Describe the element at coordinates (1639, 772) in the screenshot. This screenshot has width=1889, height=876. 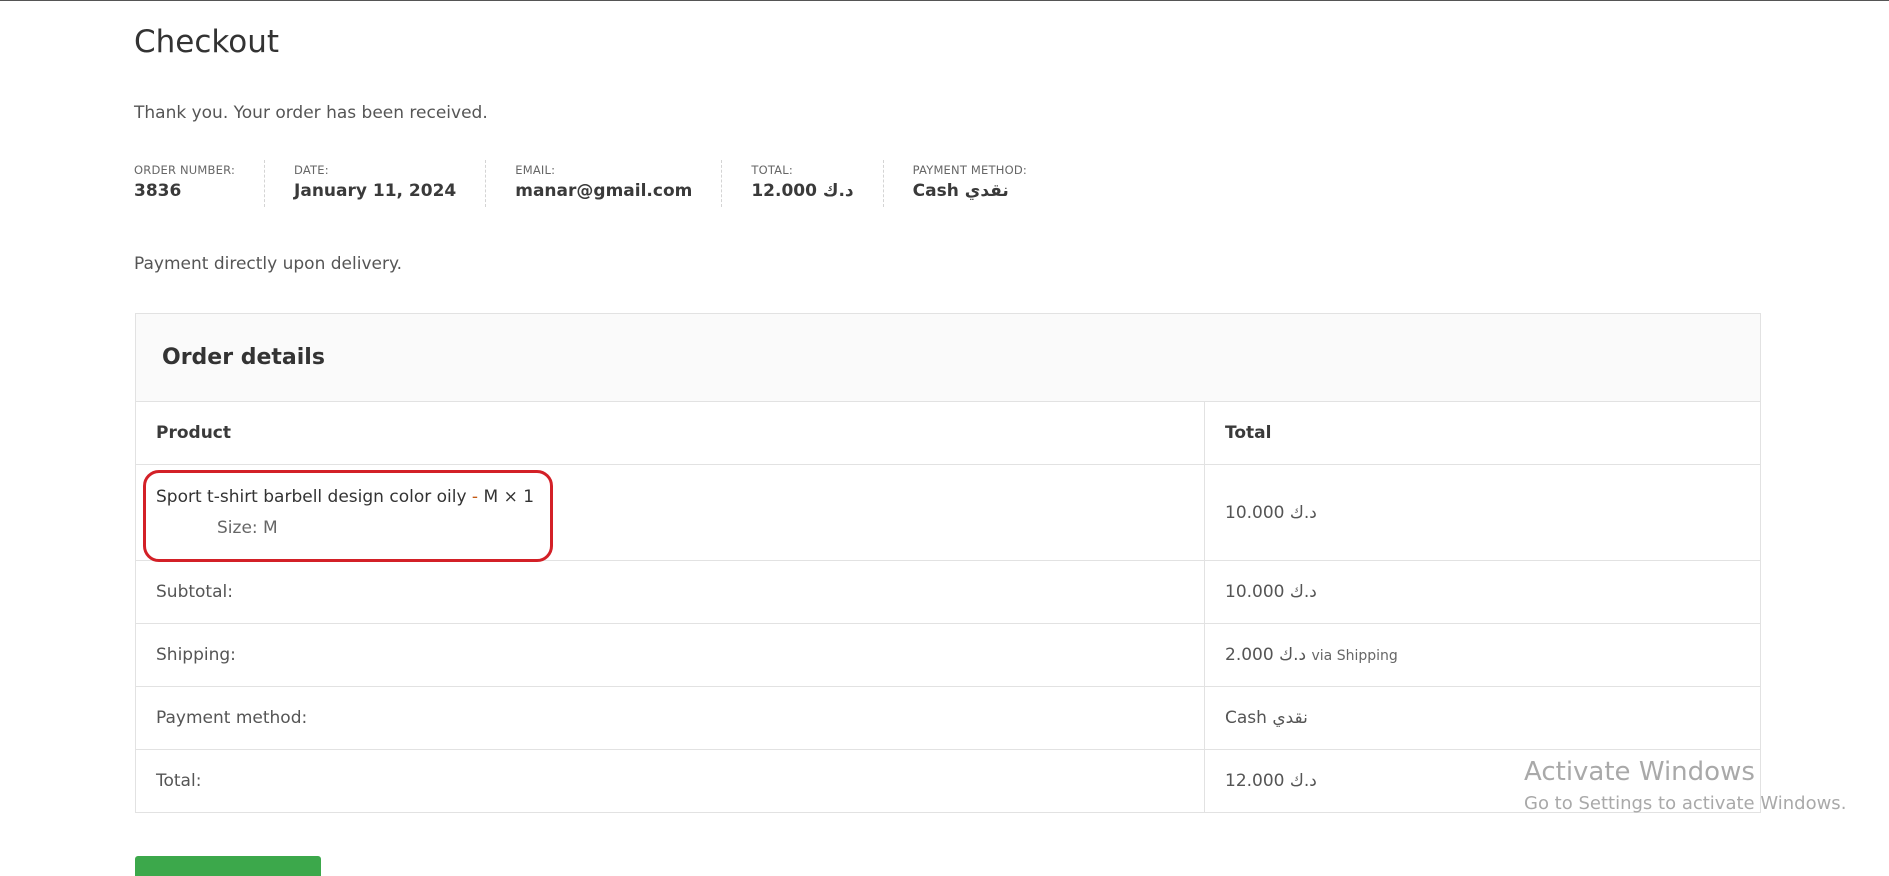
I see `watermark-title: Activate Windows` at that location.